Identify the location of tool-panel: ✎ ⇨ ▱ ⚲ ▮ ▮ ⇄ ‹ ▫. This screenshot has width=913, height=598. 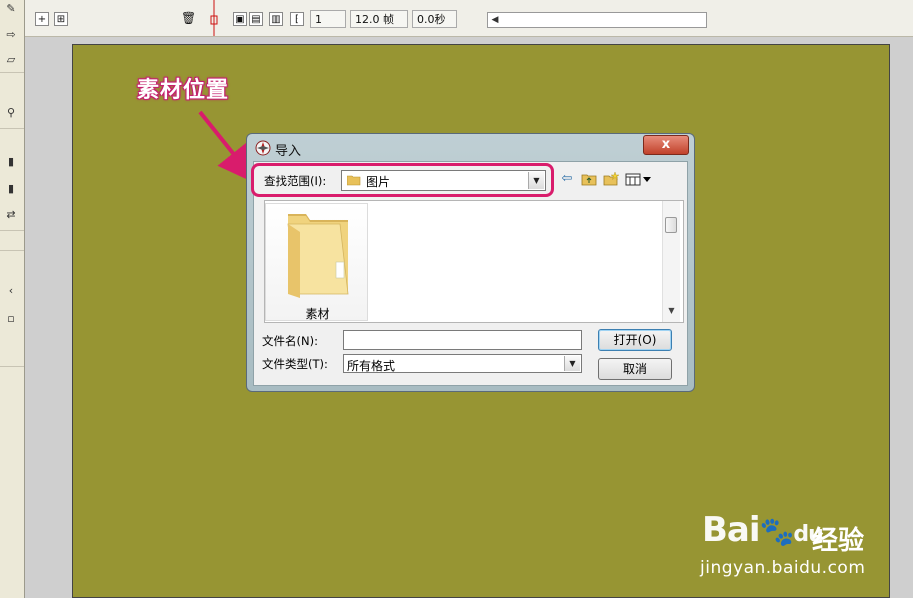
(12, 299).